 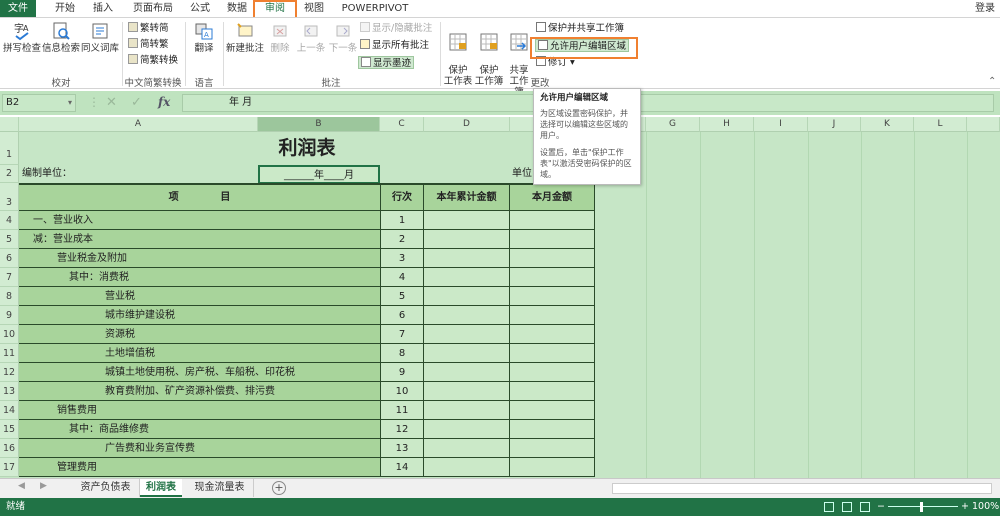 I want to click on unit-label: 编制单位：, so click(x=137, y=174).